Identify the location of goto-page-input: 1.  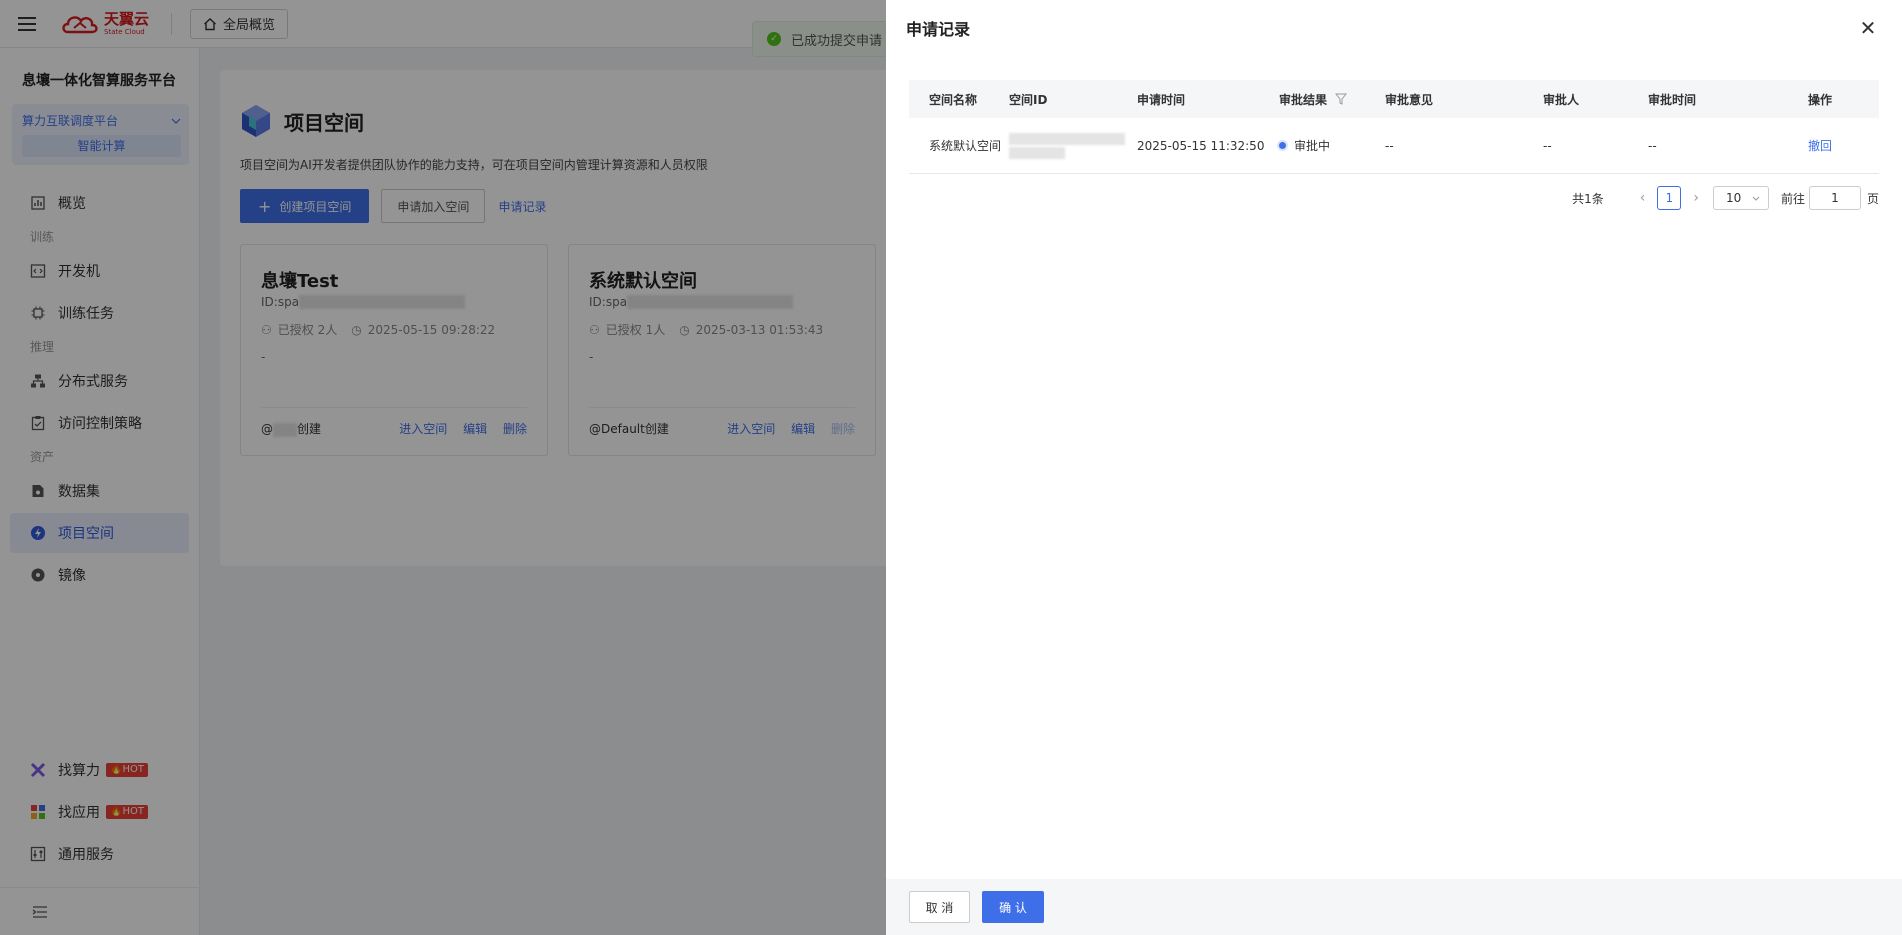
(1834, 198).